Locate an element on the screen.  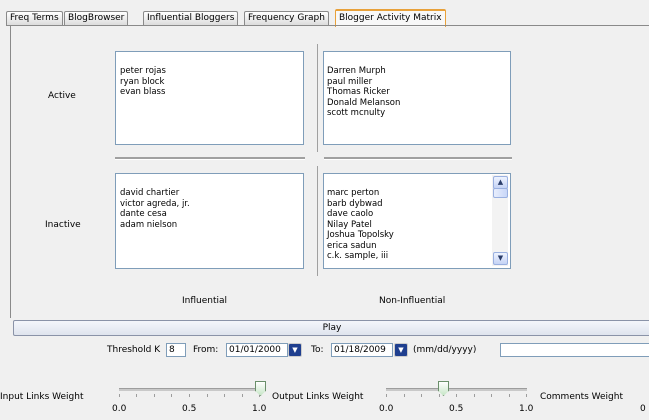
list-item: Darren Murph is located at coordinates (418, 71).